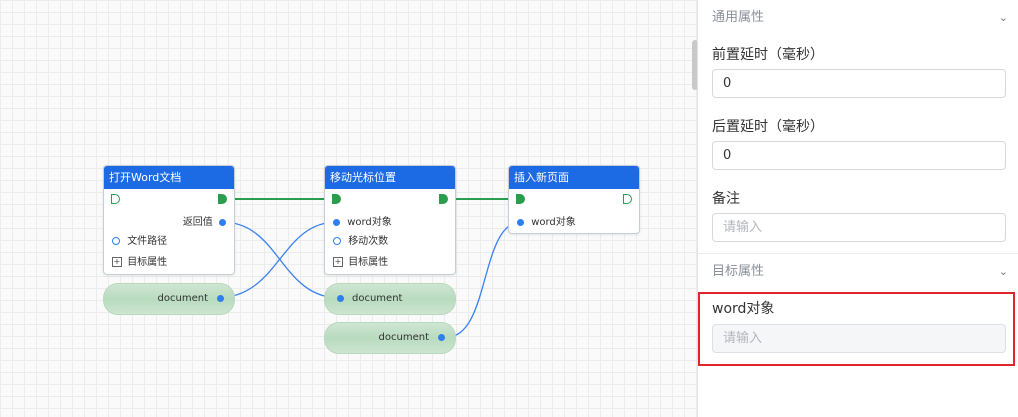  Describe the element at coordinates (768, 127) in the screenshot. I see `post-delay-label: 后置延时（毫秒）` at that location.